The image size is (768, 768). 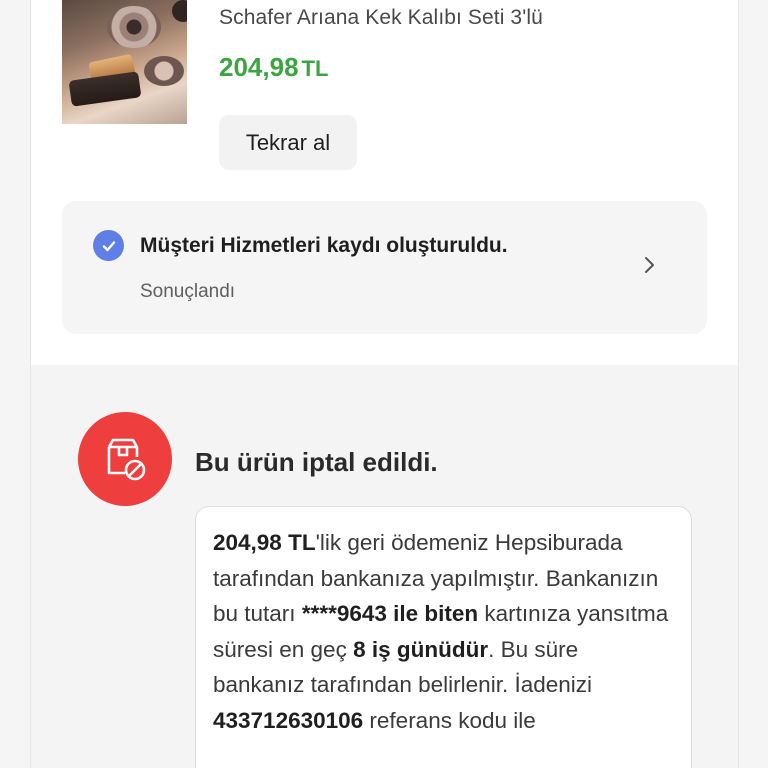 I want to click on service-ticket-title: Müşteri Hizmetleri kaydı oluşturuldu., so click(x=324, y=245).